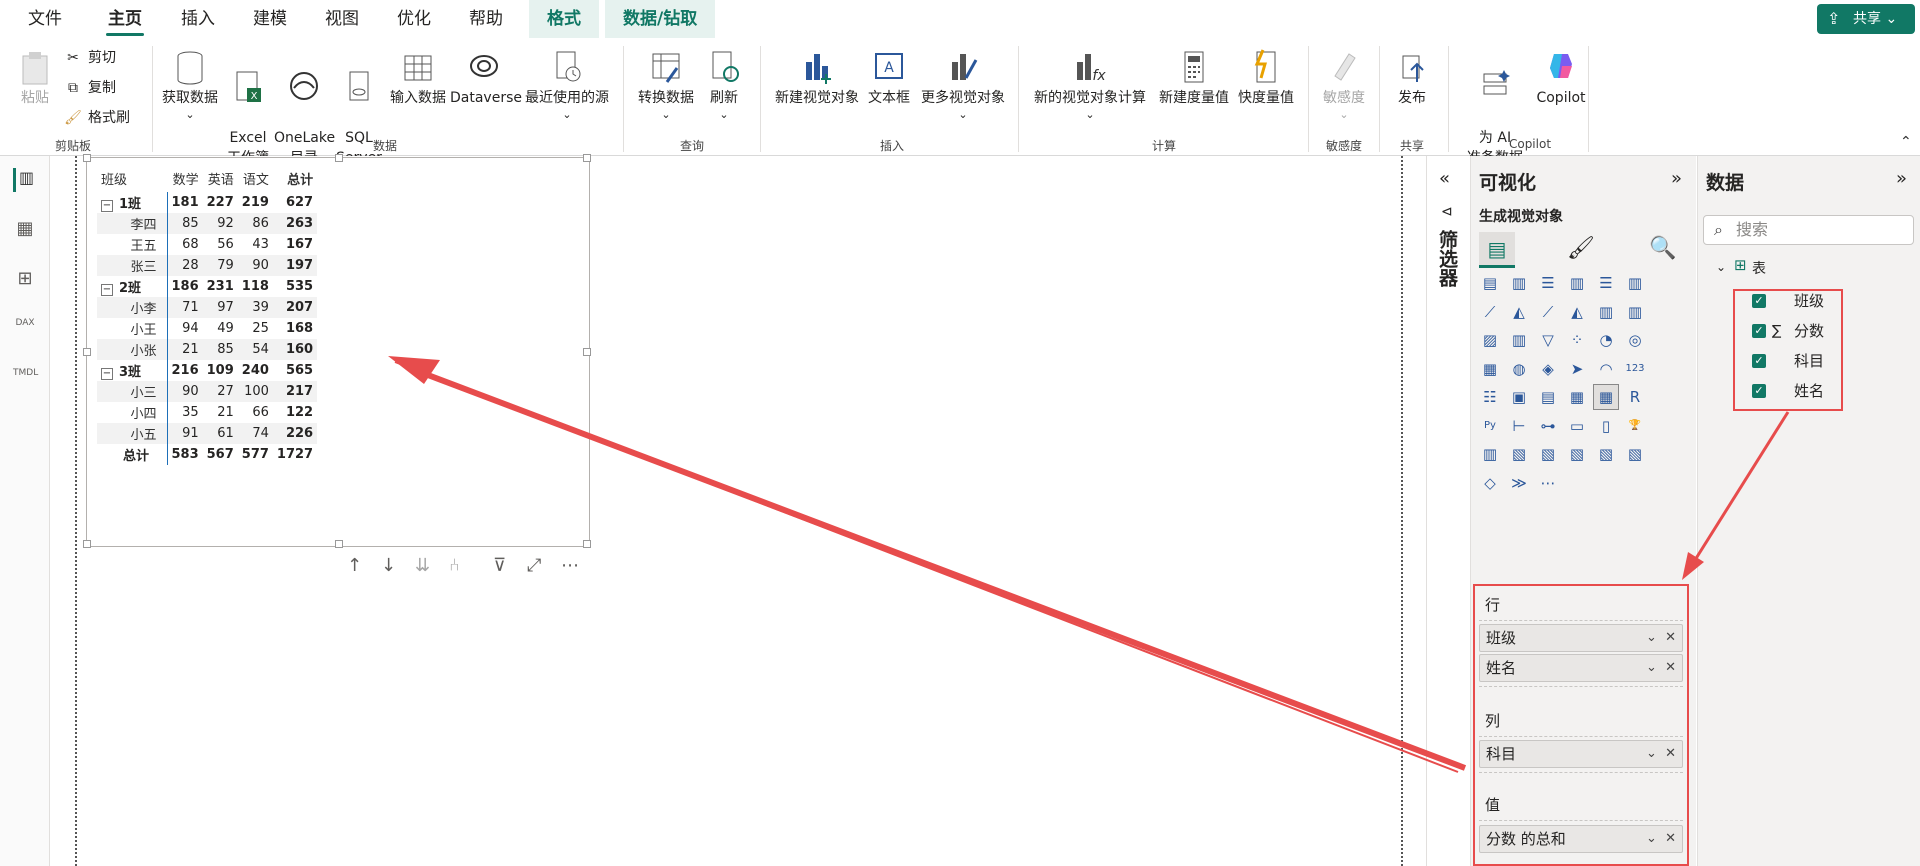 This screenshot has width=1920, height=866. What do you see at coordinates (1548, 340) in the screenshot?
I see `funnel-icon: ▽` at bounding box center [1548, 340].